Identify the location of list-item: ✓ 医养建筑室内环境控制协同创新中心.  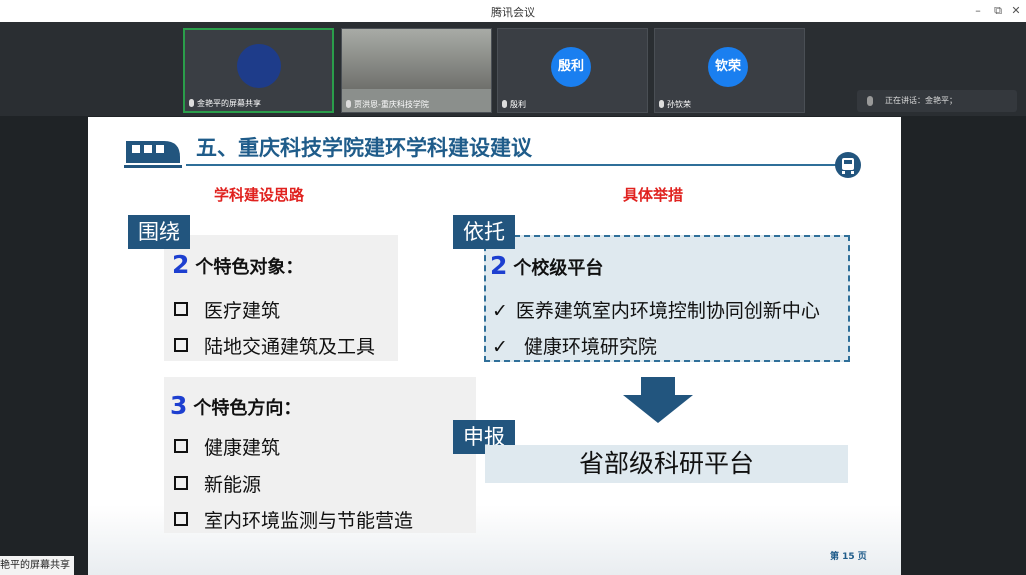
(656, 311).